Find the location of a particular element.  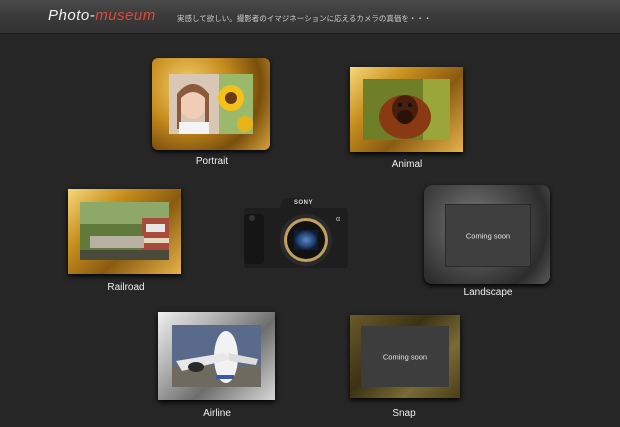

airline-frame is located at coordinates (216, 356).